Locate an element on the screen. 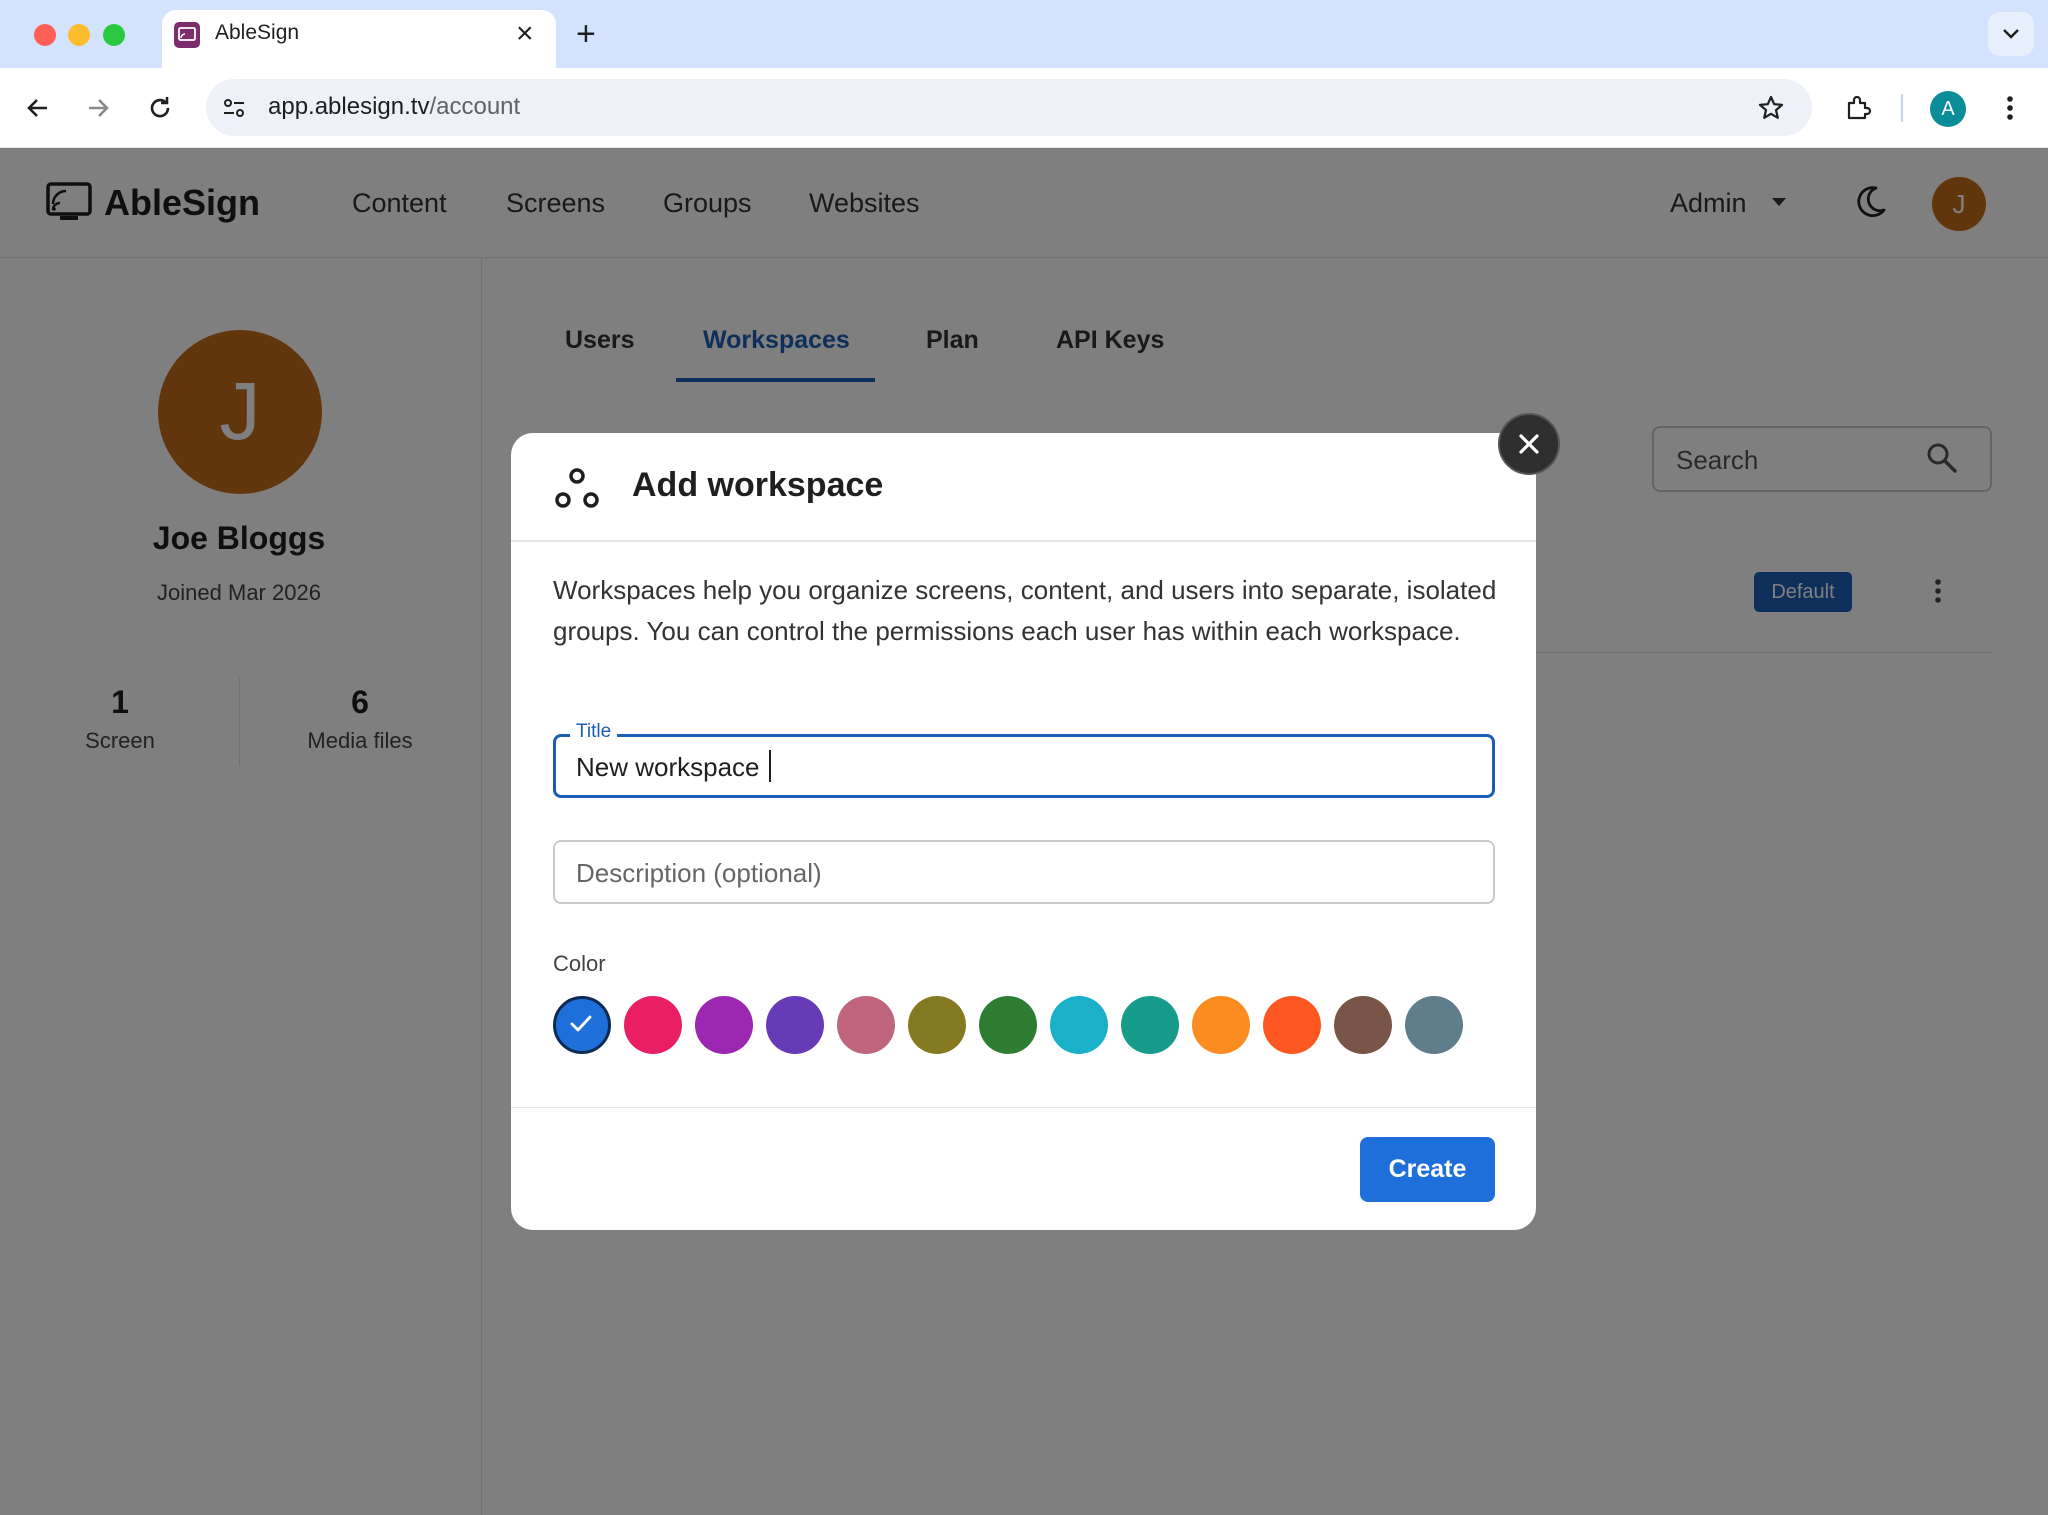 The width and height of the screenshot is (2048, 1515). browser-profile-avatar: A is located at coordinates (1948, 109).